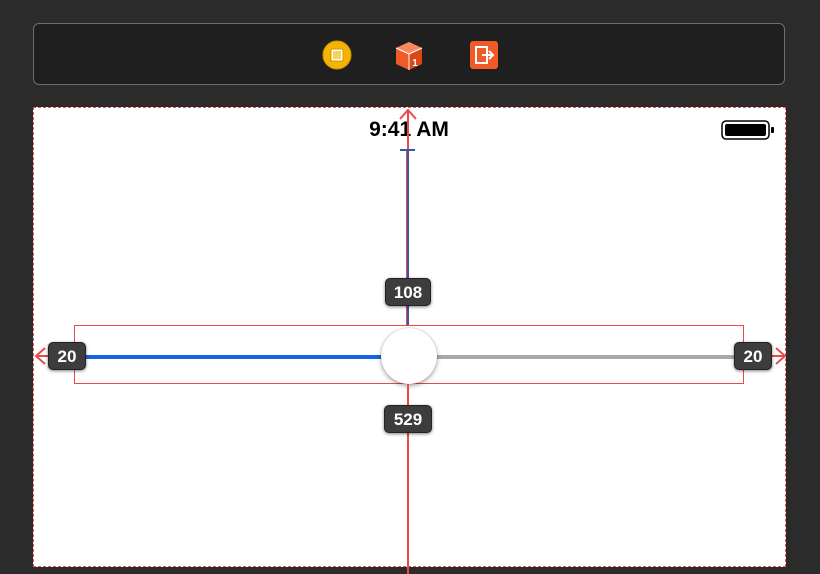  Describe the element at coordinates (408, 419) in the screenshot. I see `bottom-constraint-badge: 529` at that location.